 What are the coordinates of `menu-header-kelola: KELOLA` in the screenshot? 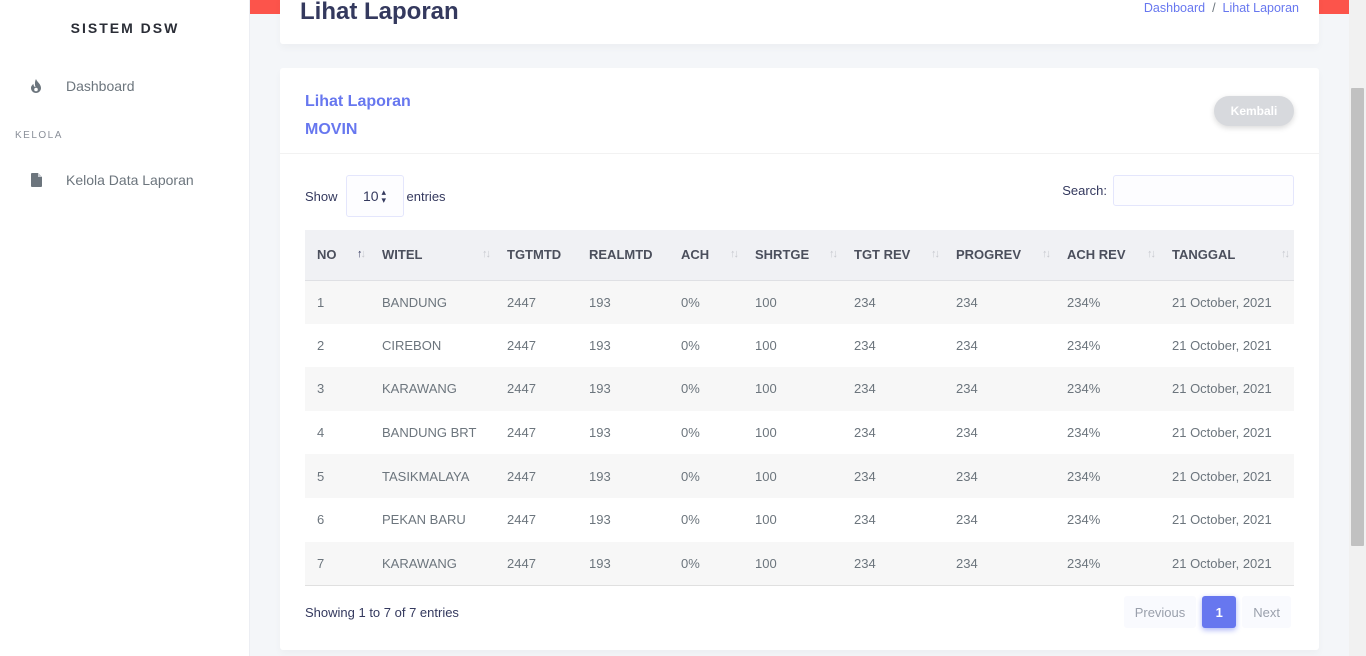 It's located at (39, 135).